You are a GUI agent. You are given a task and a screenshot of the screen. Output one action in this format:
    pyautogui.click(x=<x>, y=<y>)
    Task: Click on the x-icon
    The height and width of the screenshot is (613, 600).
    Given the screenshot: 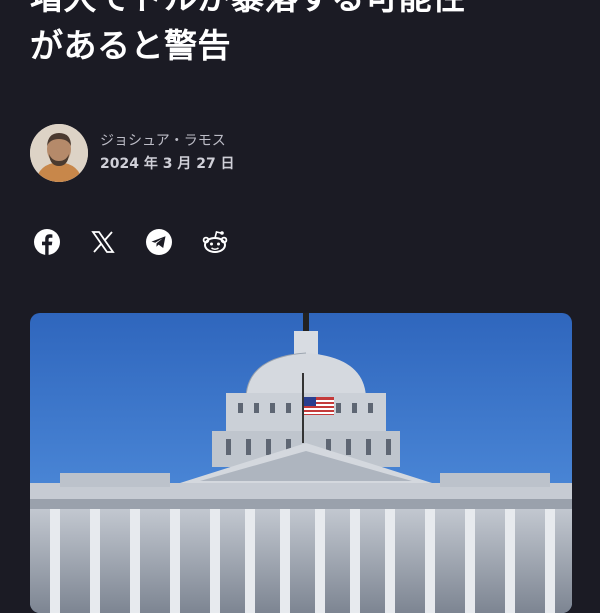 What is the action you would take?
    pyautogui.click(x=103, y=242)
    